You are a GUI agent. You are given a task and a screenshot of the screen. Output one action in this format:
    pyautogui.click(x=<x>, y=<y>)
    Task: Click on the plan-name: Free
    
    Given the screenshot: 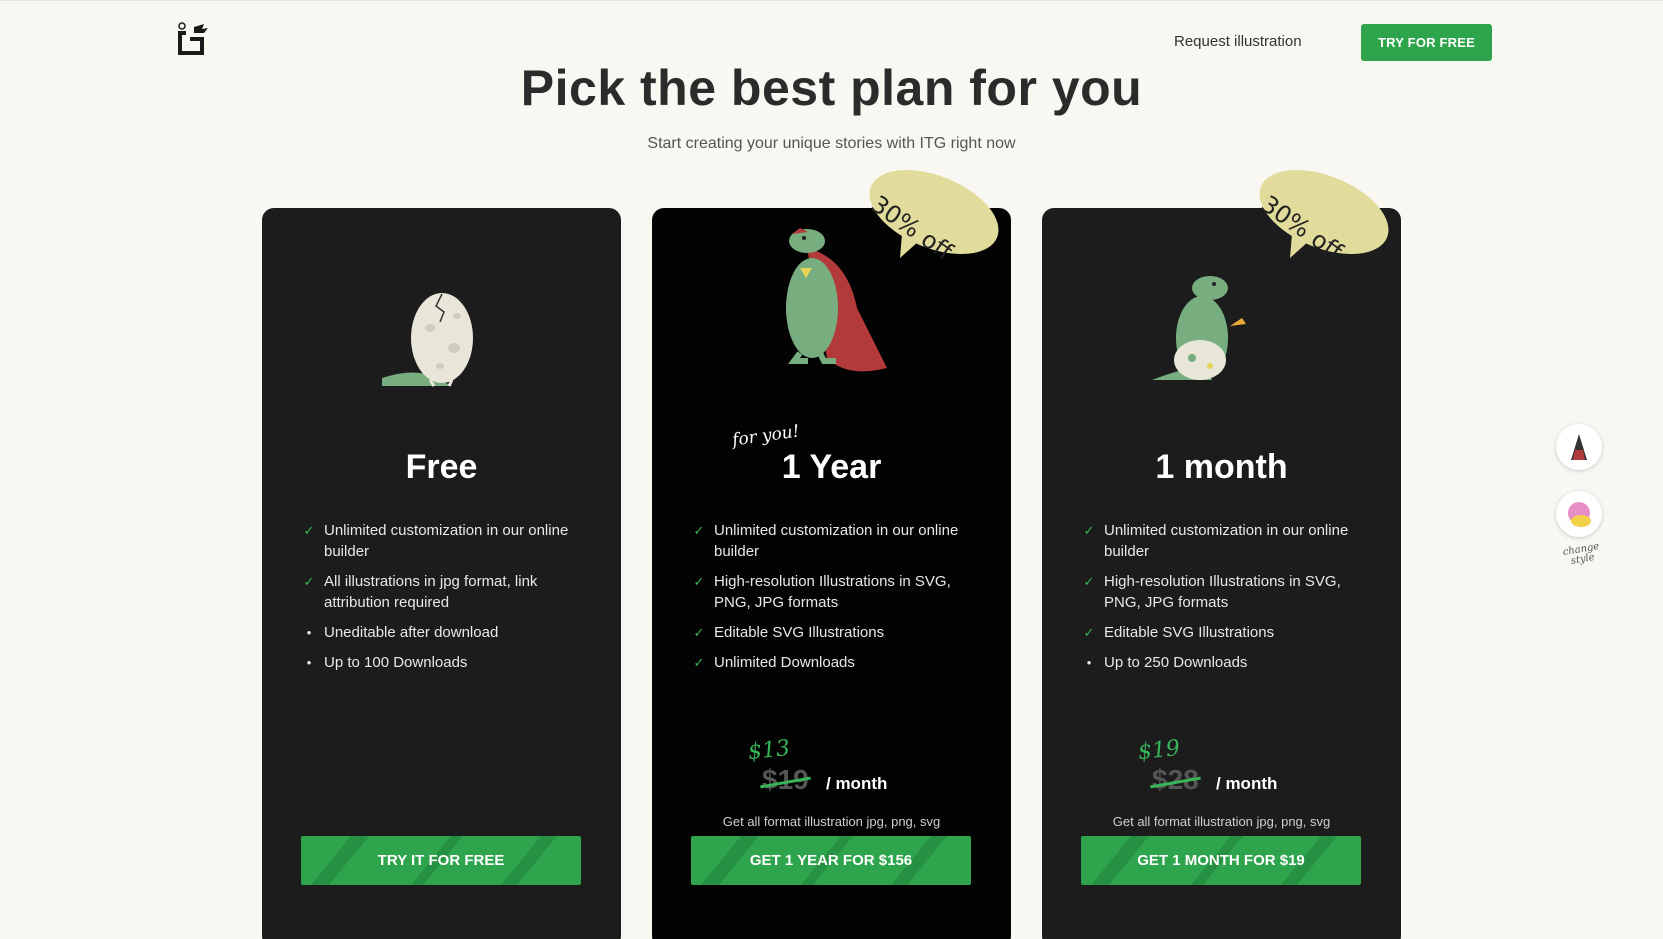 What is the action you would take?
    pyautogui.click(x=441, y=467)
    